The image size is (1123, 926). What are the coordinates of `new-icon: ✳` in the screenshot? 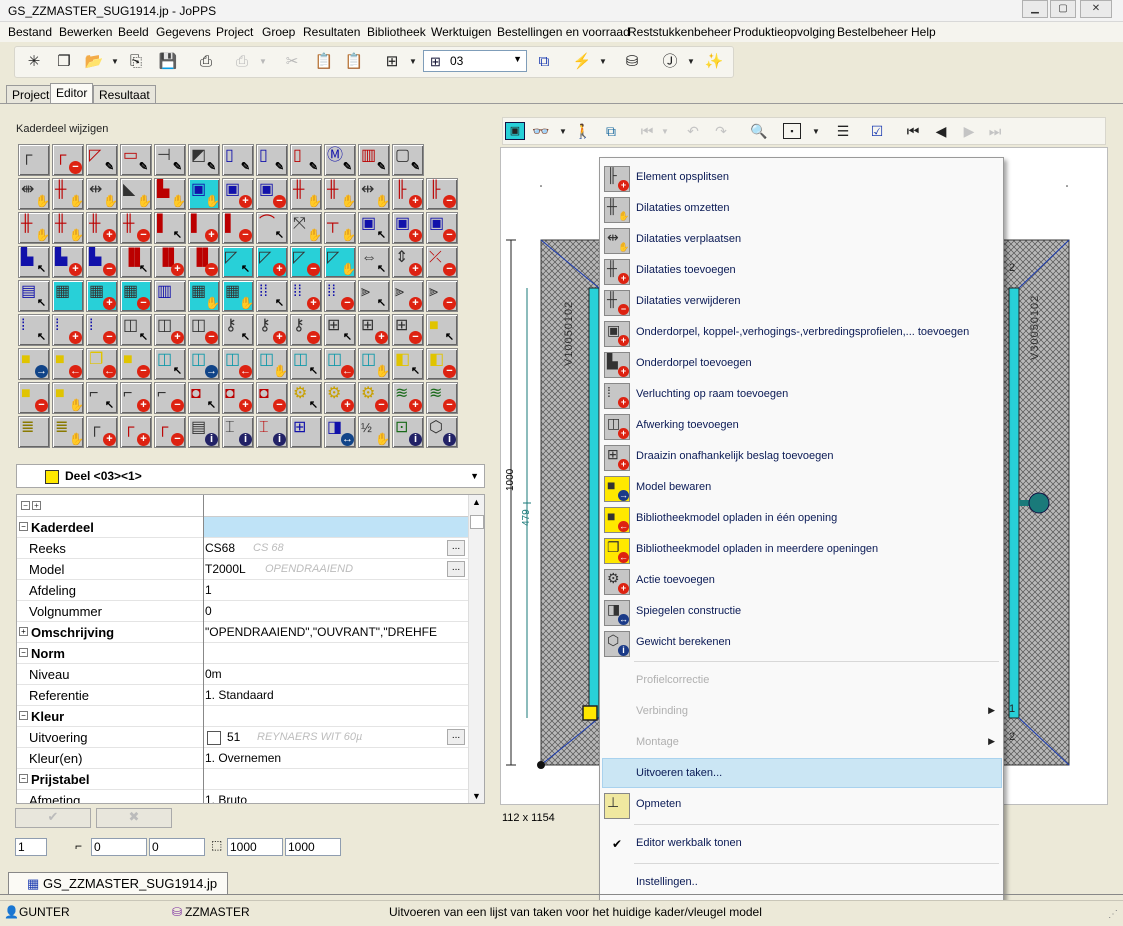 It's located at (34, 62).